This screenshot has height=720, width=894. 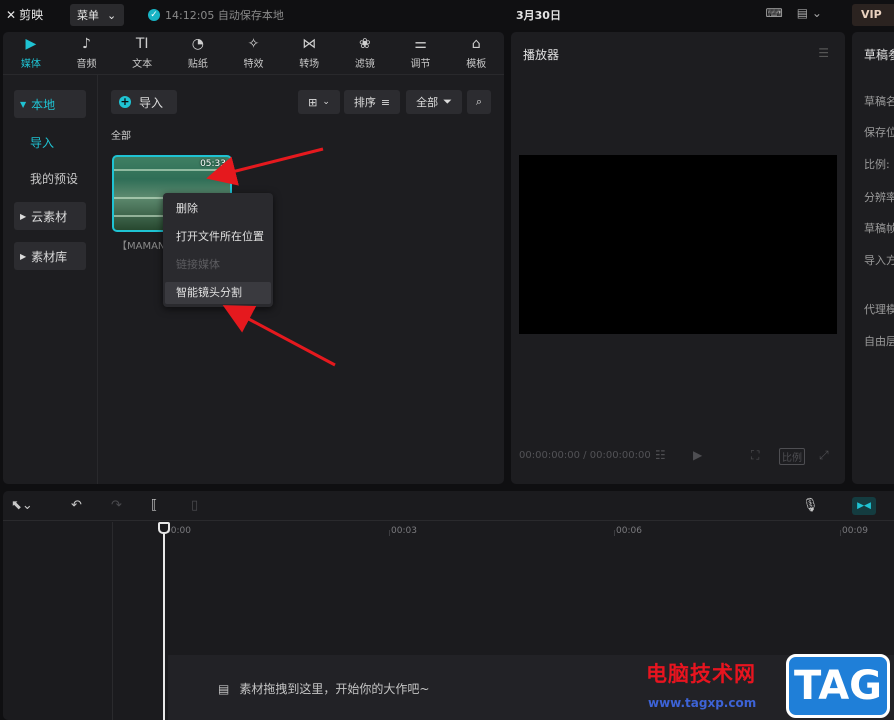 I want to click on context-open-file-location: 打开文件所在位置, so click(x=218, y=237).